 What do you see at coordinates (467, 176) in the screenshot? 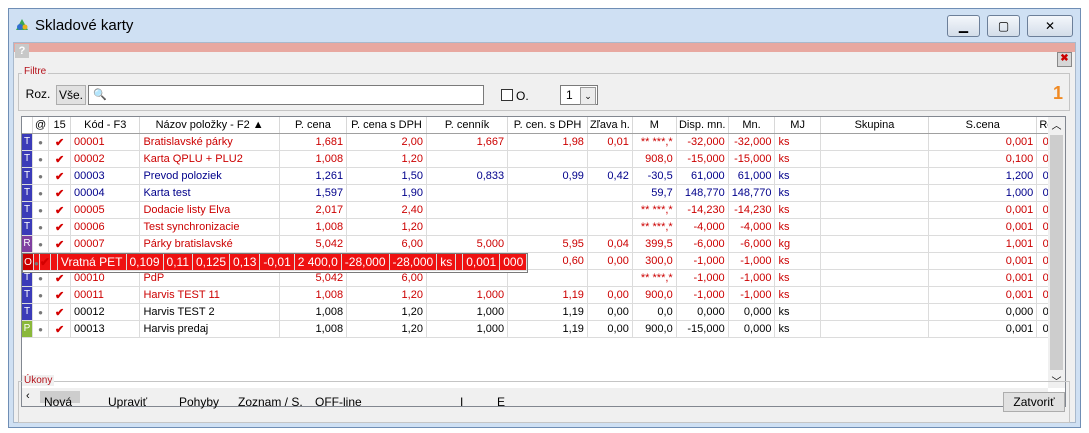
I see `cell-pcennik: 0,833` at bounding box center [467, 176].